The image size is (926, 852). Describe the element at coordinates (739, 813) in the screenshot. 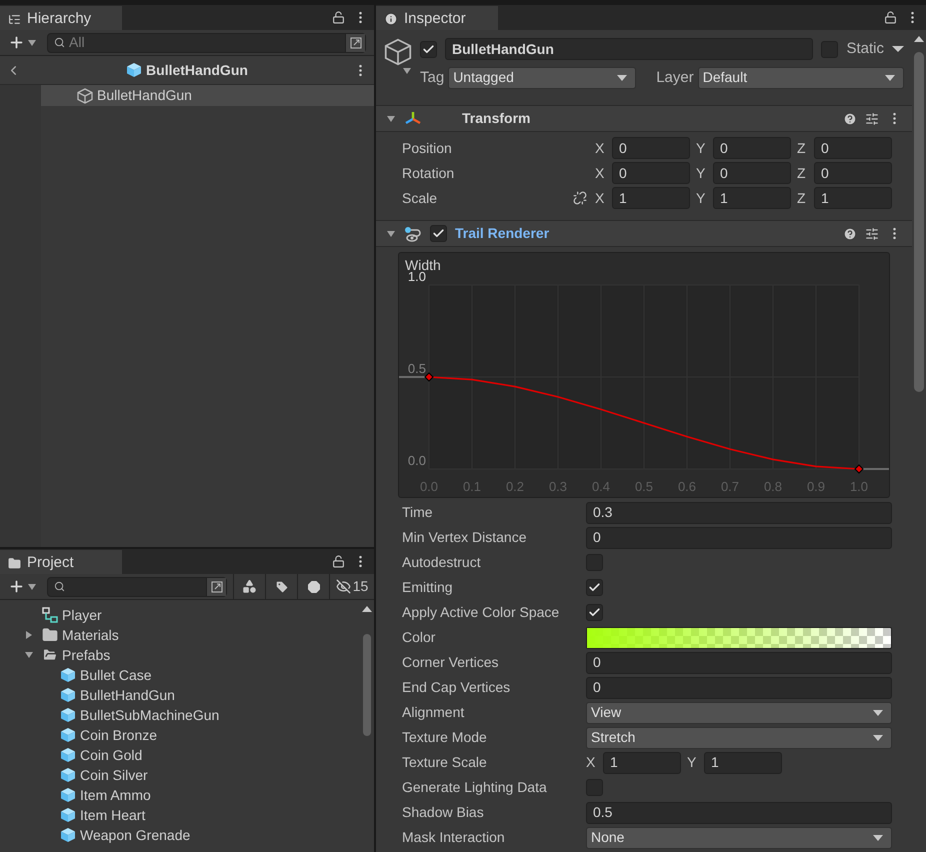

I see `input-field: 0.5` at that location.